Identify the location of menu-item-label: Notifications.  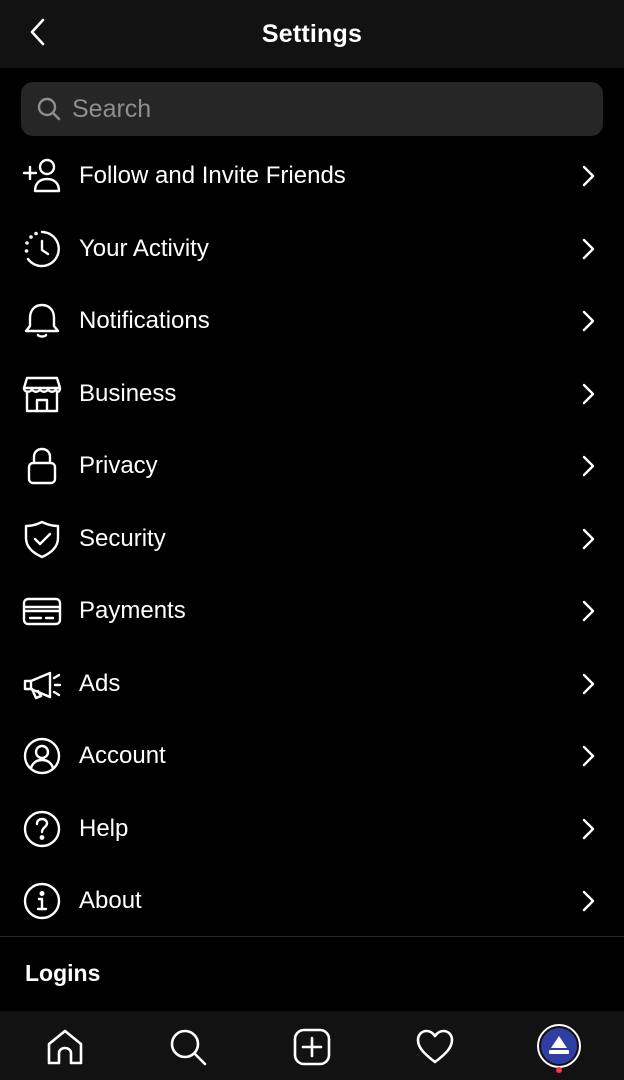
(144, 321).